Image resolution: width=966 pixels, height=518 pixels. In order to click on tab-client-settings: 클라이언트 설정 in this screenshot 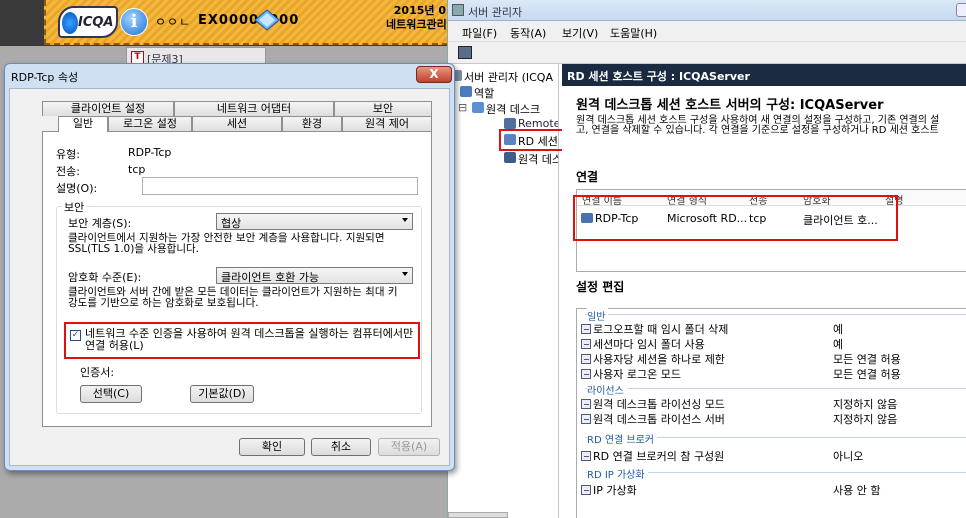, I will do `click(108, 108)`.